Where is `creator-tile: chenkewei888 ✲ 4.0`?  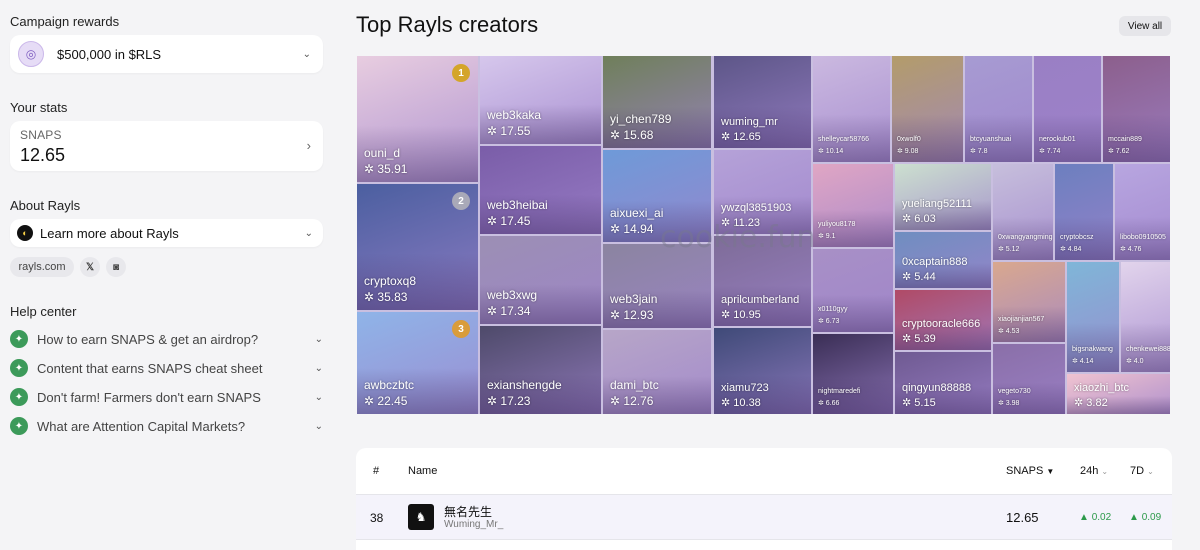
creator-tile: chenkewei888 ✲ 4.0 is located at coordinates (1145, 317).